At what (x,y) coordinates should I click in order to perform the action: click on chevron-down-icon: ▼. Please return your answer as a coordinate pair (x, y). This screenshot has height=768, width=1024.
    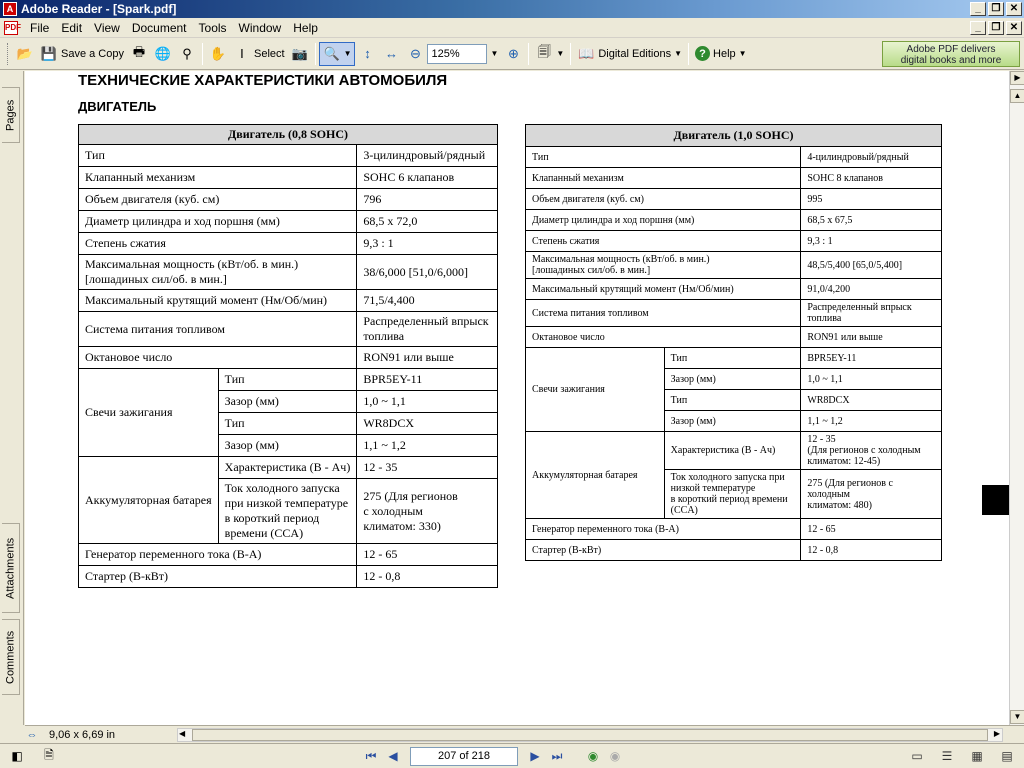
    Looking at the image, I should click on (494, 53).